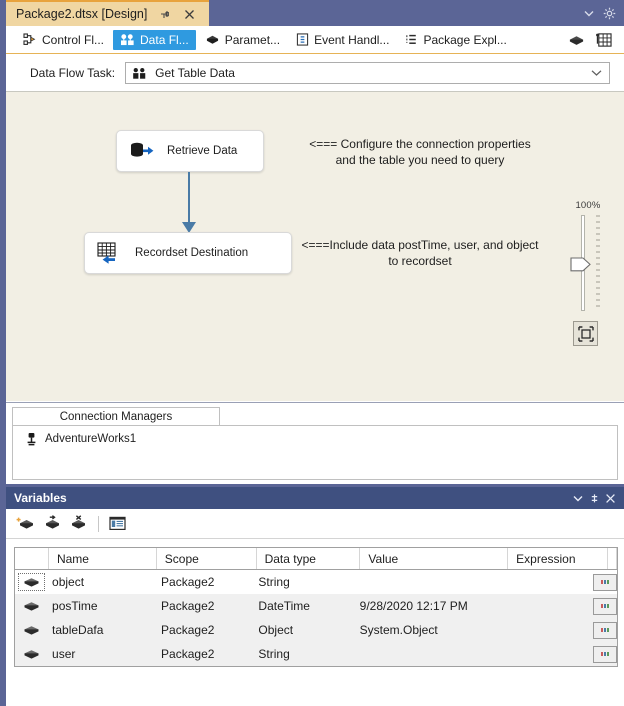  Describe the element at coordinates (40, 498) in the screenshot. I see `variables-title: Variables` at that location.